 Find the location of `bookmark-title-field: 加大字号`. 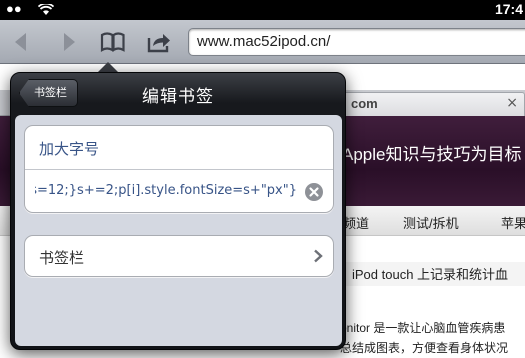

bookmark-title-field: 加大字号 is located at coordinates (69, 148).